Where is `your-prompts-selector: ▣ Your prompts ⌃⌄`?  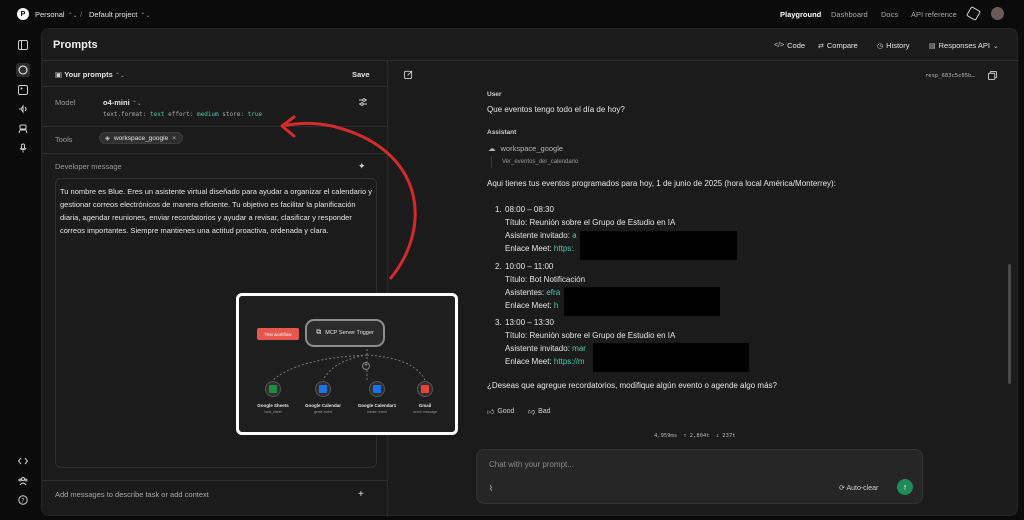 your-prompts-selector: ▣ Your prompts ⌃⌄ is located at coordinates (90, 74).